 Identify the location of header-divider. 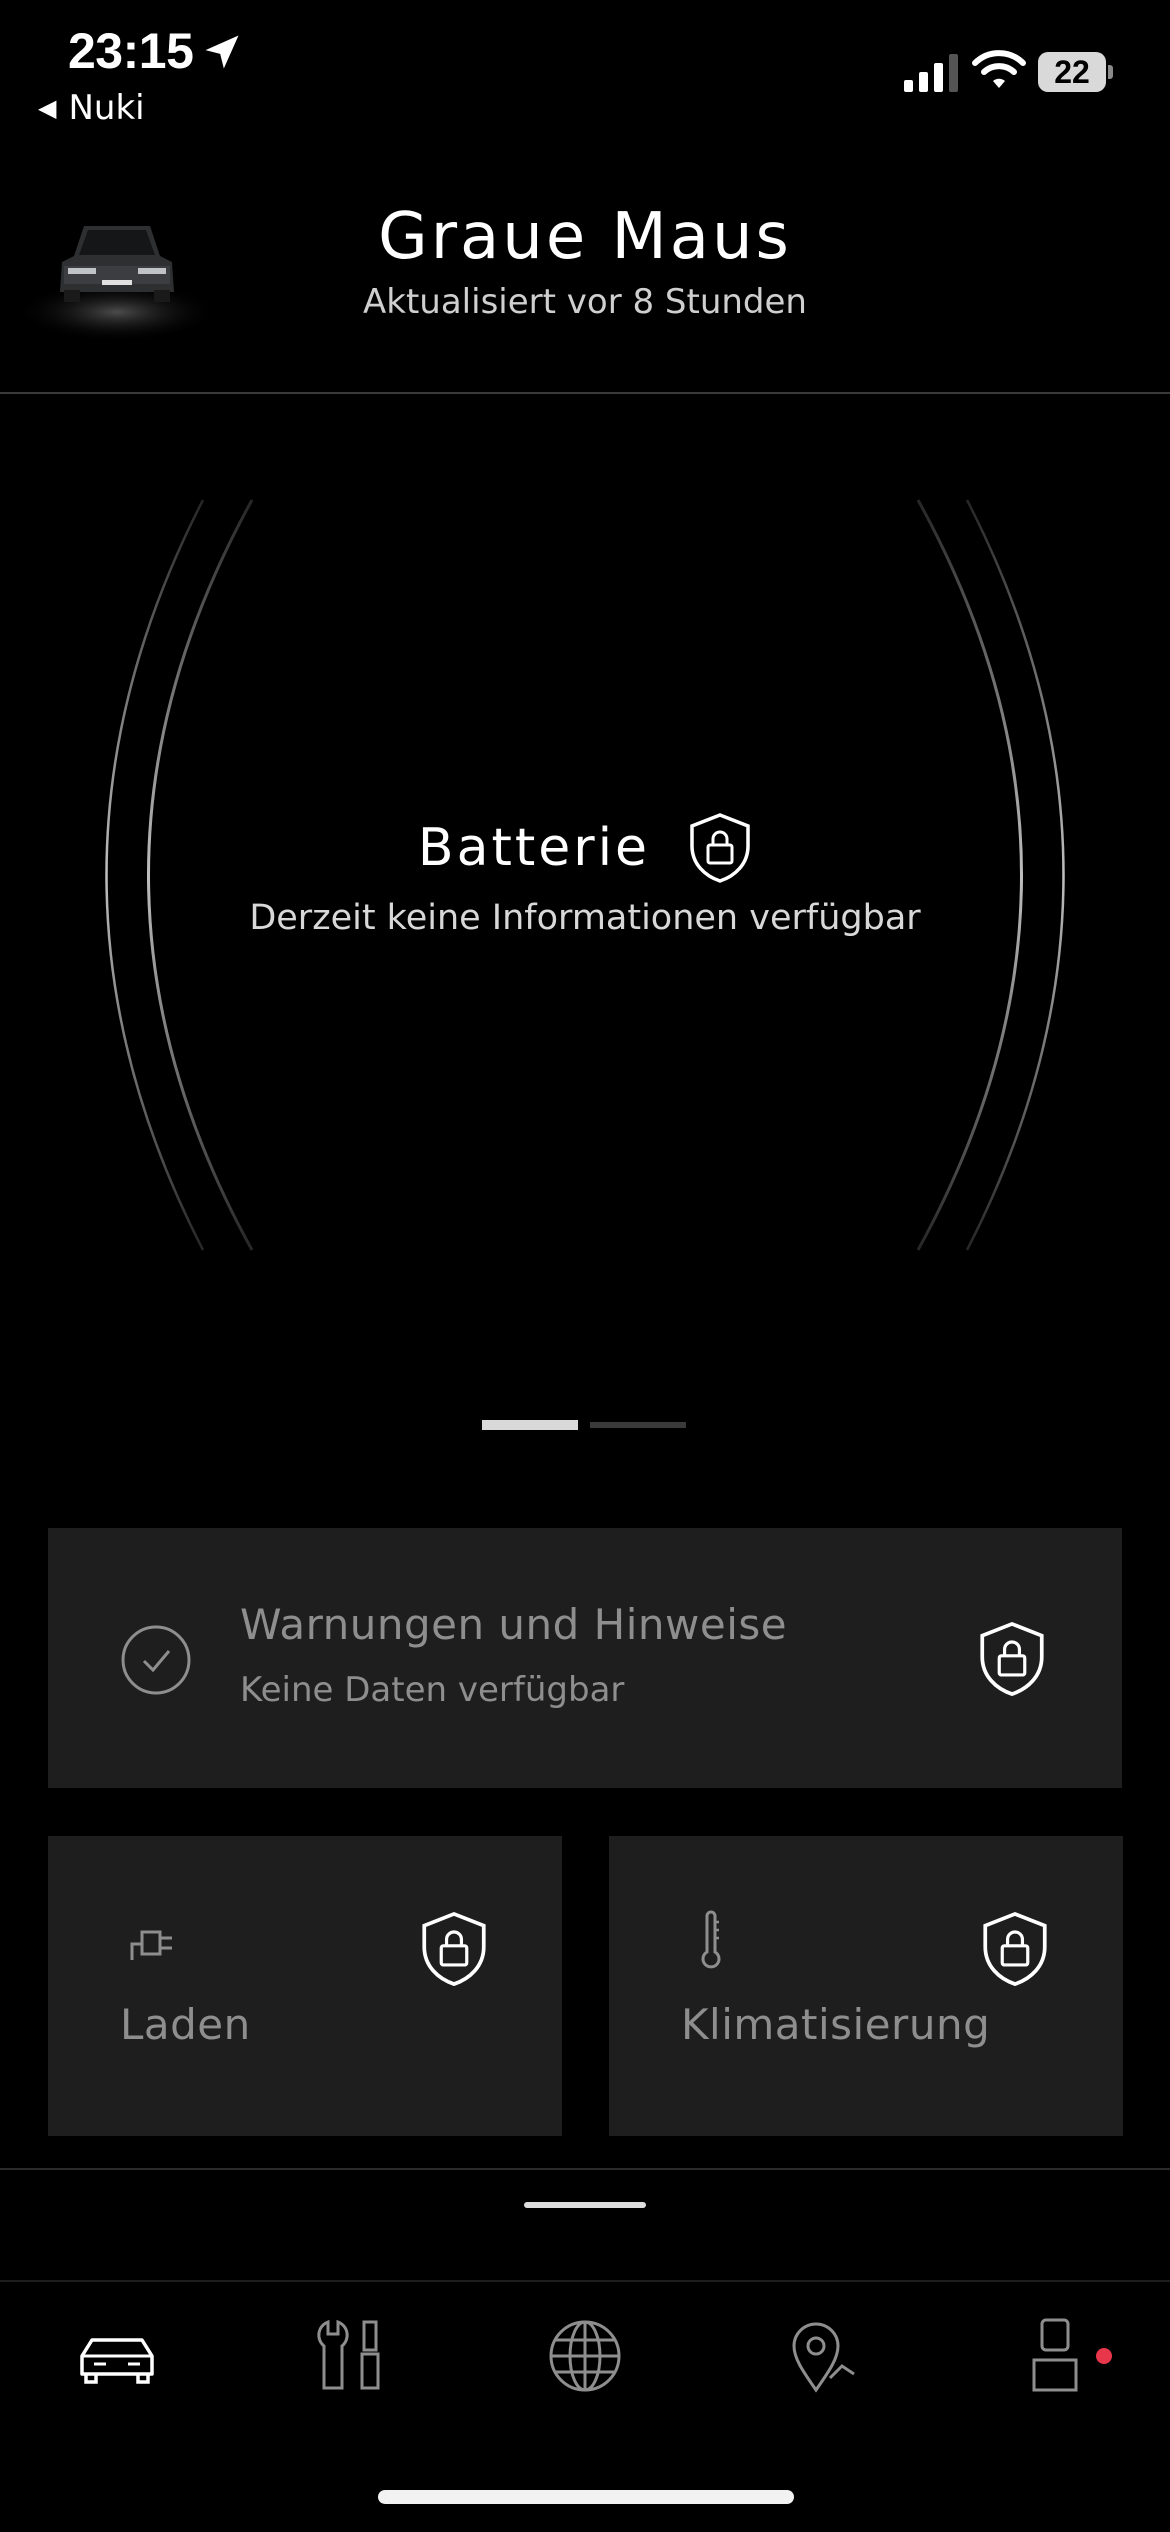
(585, 393).